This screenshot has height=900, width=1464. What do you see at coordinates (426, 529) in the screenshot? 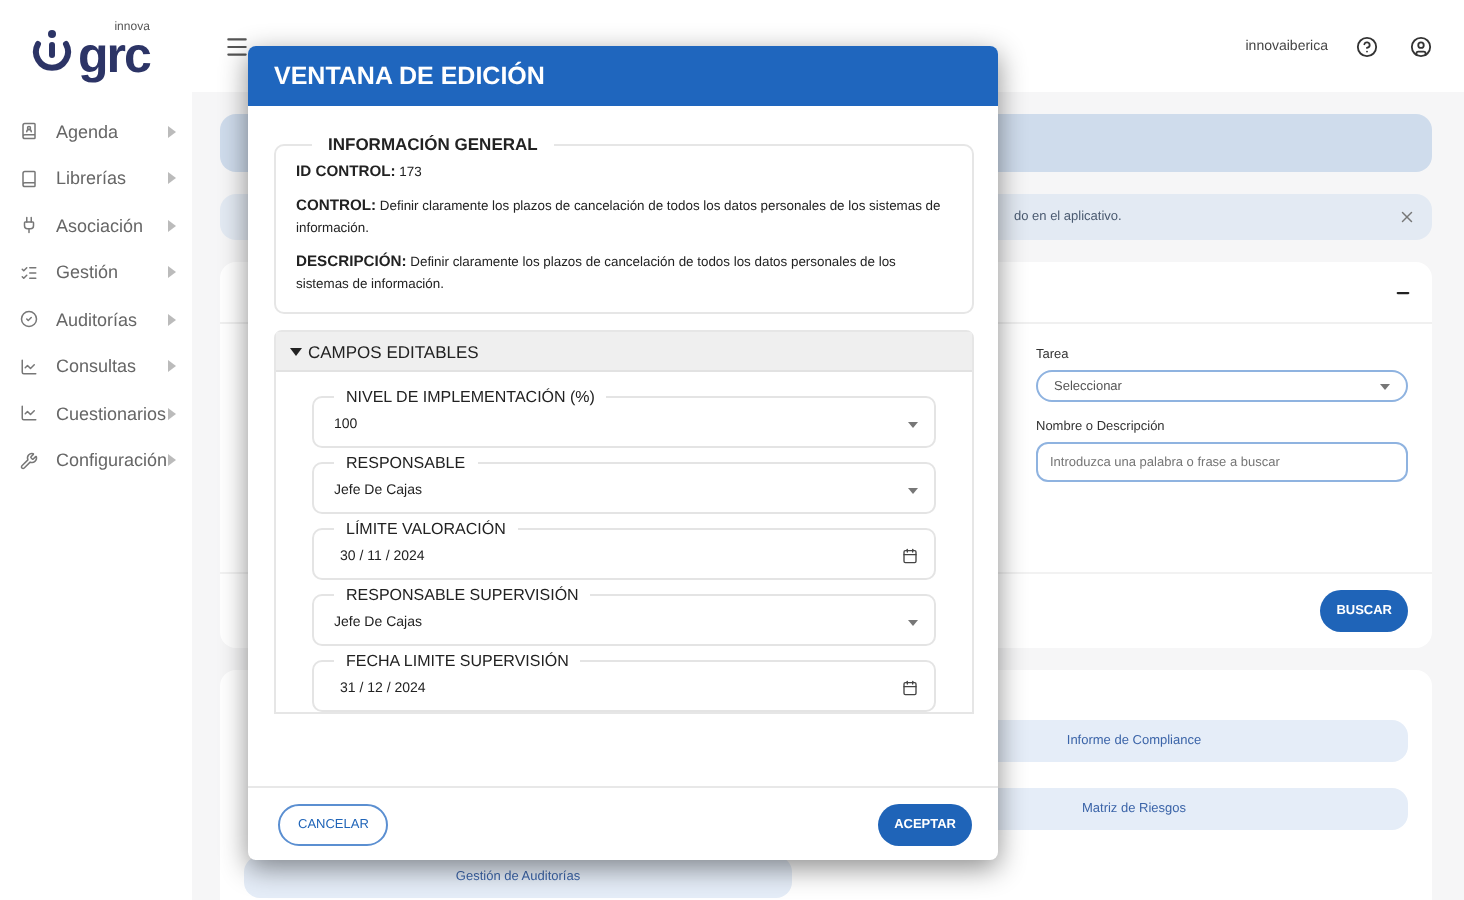
I see `field-label: LÍMITE VALORACIÓN` at bounding box center [426, 529].